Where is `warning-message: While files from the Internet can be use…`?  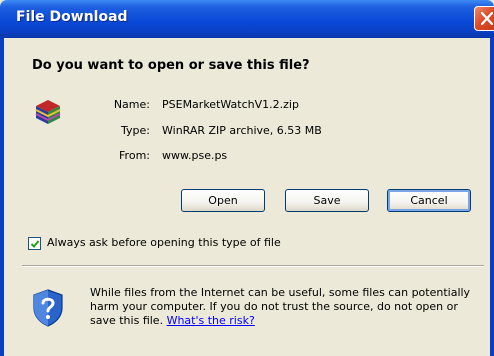
warning-message: While files from the Internet can be use… is located at coordinates (287, 307).